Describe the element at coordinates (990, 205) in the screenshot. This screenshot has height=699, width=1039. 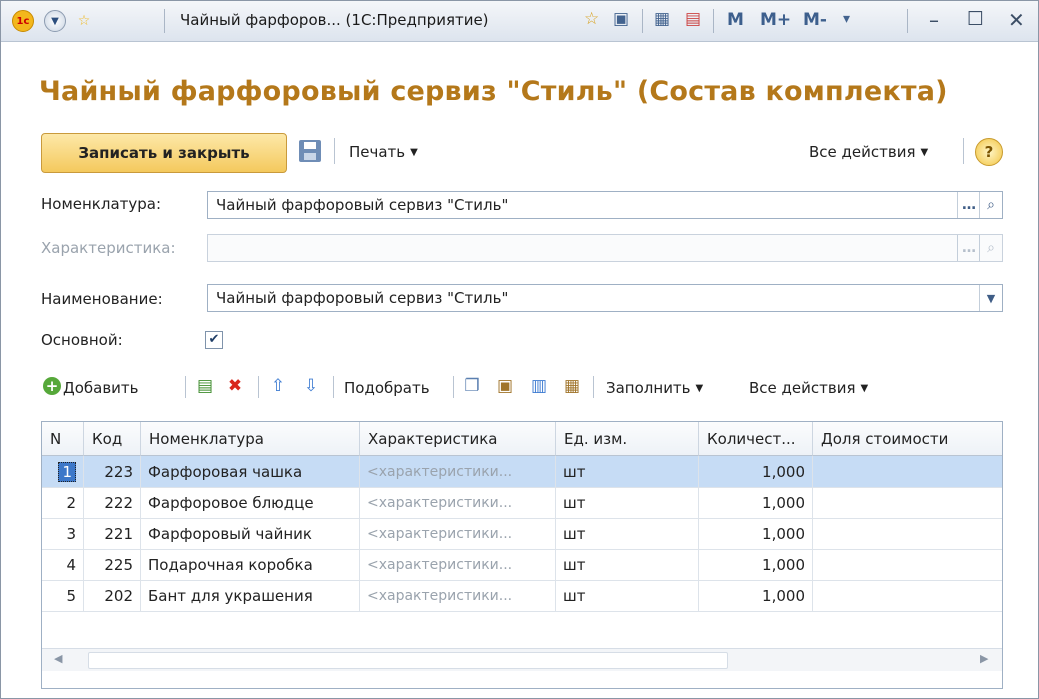
I see `search-icon: ⌕` at that location.